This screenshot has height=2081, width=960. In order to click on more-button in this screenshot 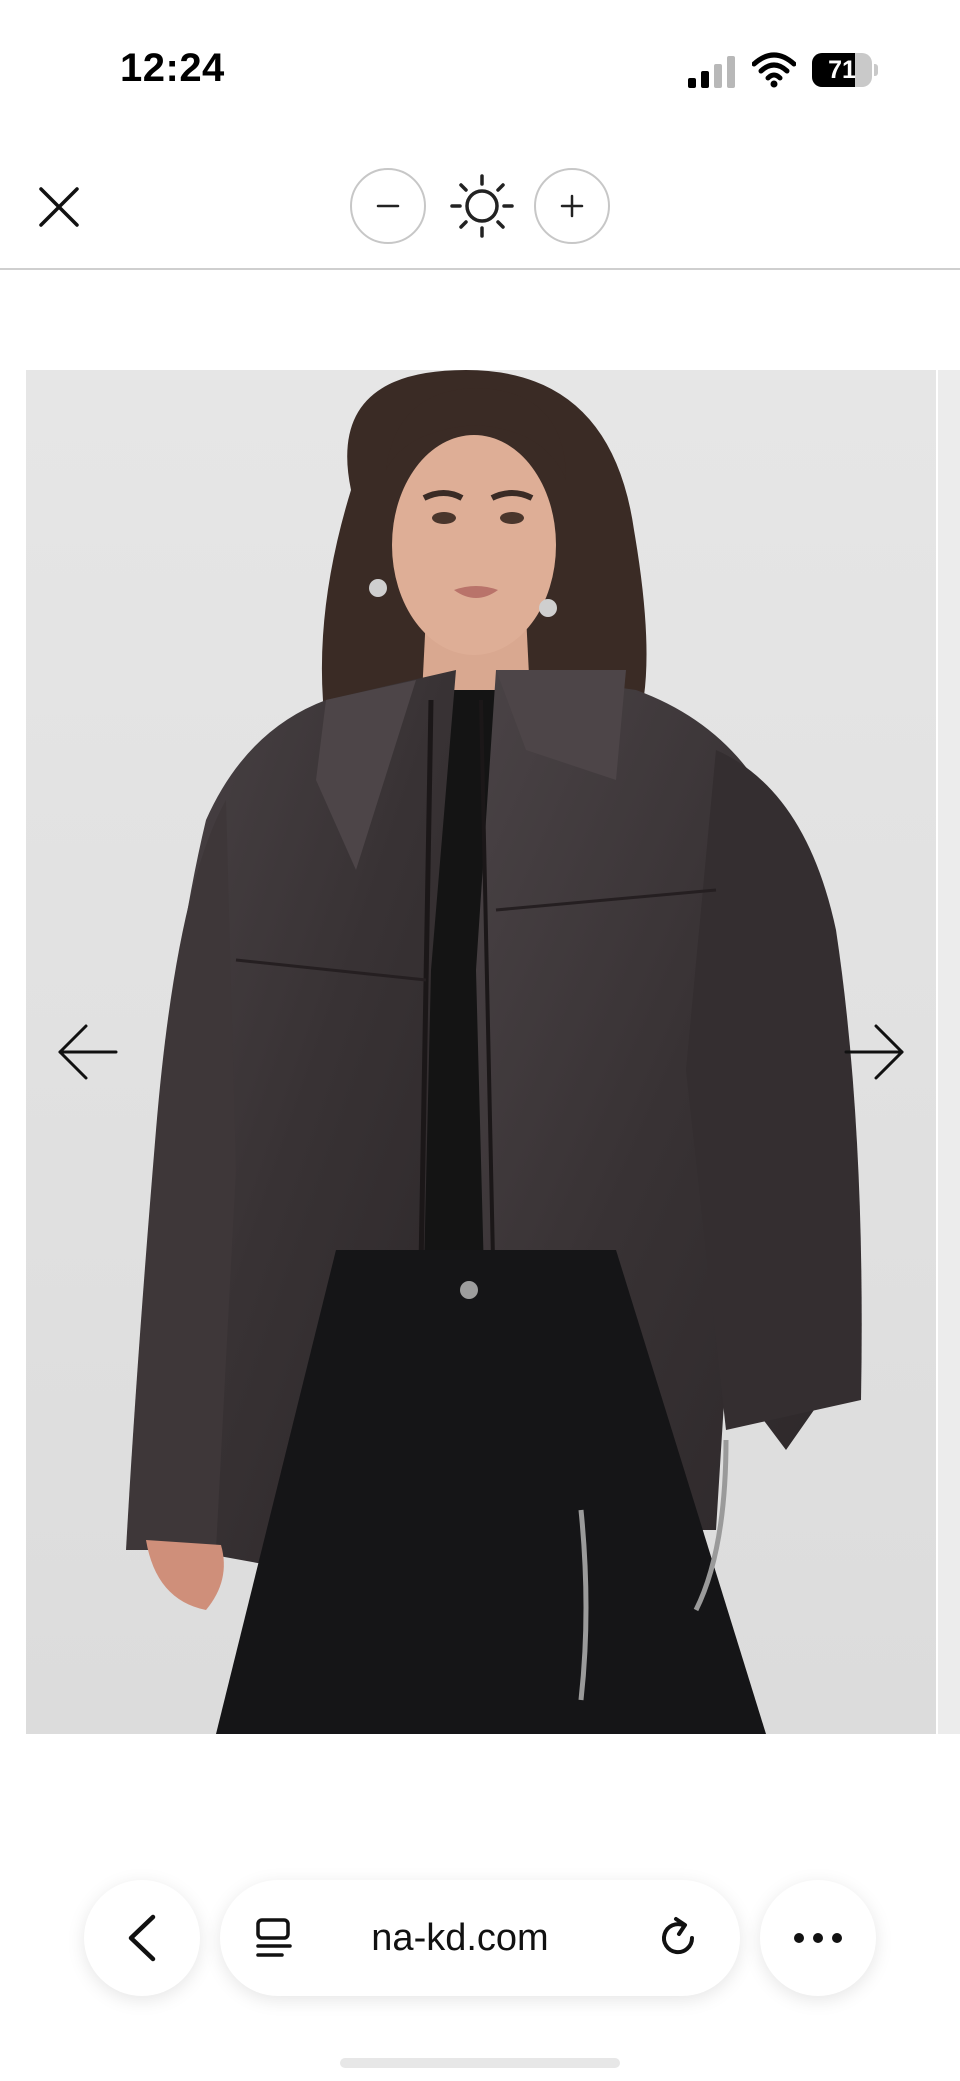, I will do `click(818, 1938)`.